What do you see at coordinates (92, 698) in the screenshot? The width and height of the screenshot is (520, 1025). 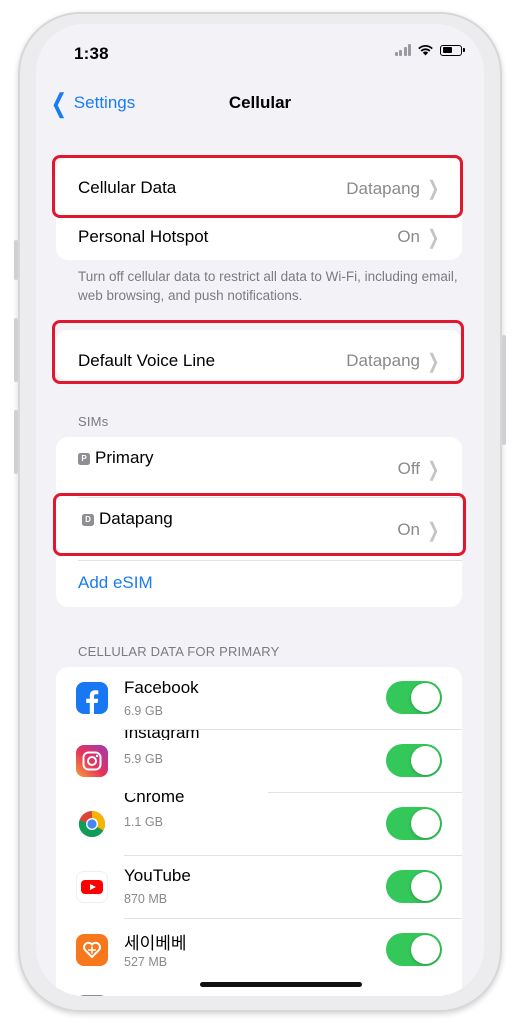 I see `facebook-icon` at bounding box center [92, 698].